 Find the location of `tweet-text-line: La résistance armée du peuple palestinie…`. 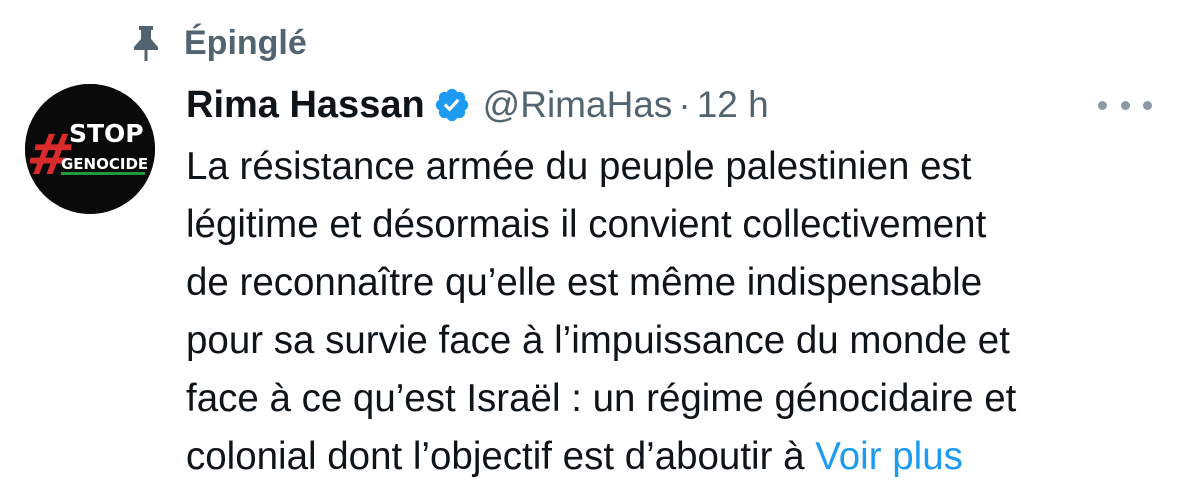

tweet-text-line: La résistance armée du peuple palestinie… is located at coordinates (579, 166).